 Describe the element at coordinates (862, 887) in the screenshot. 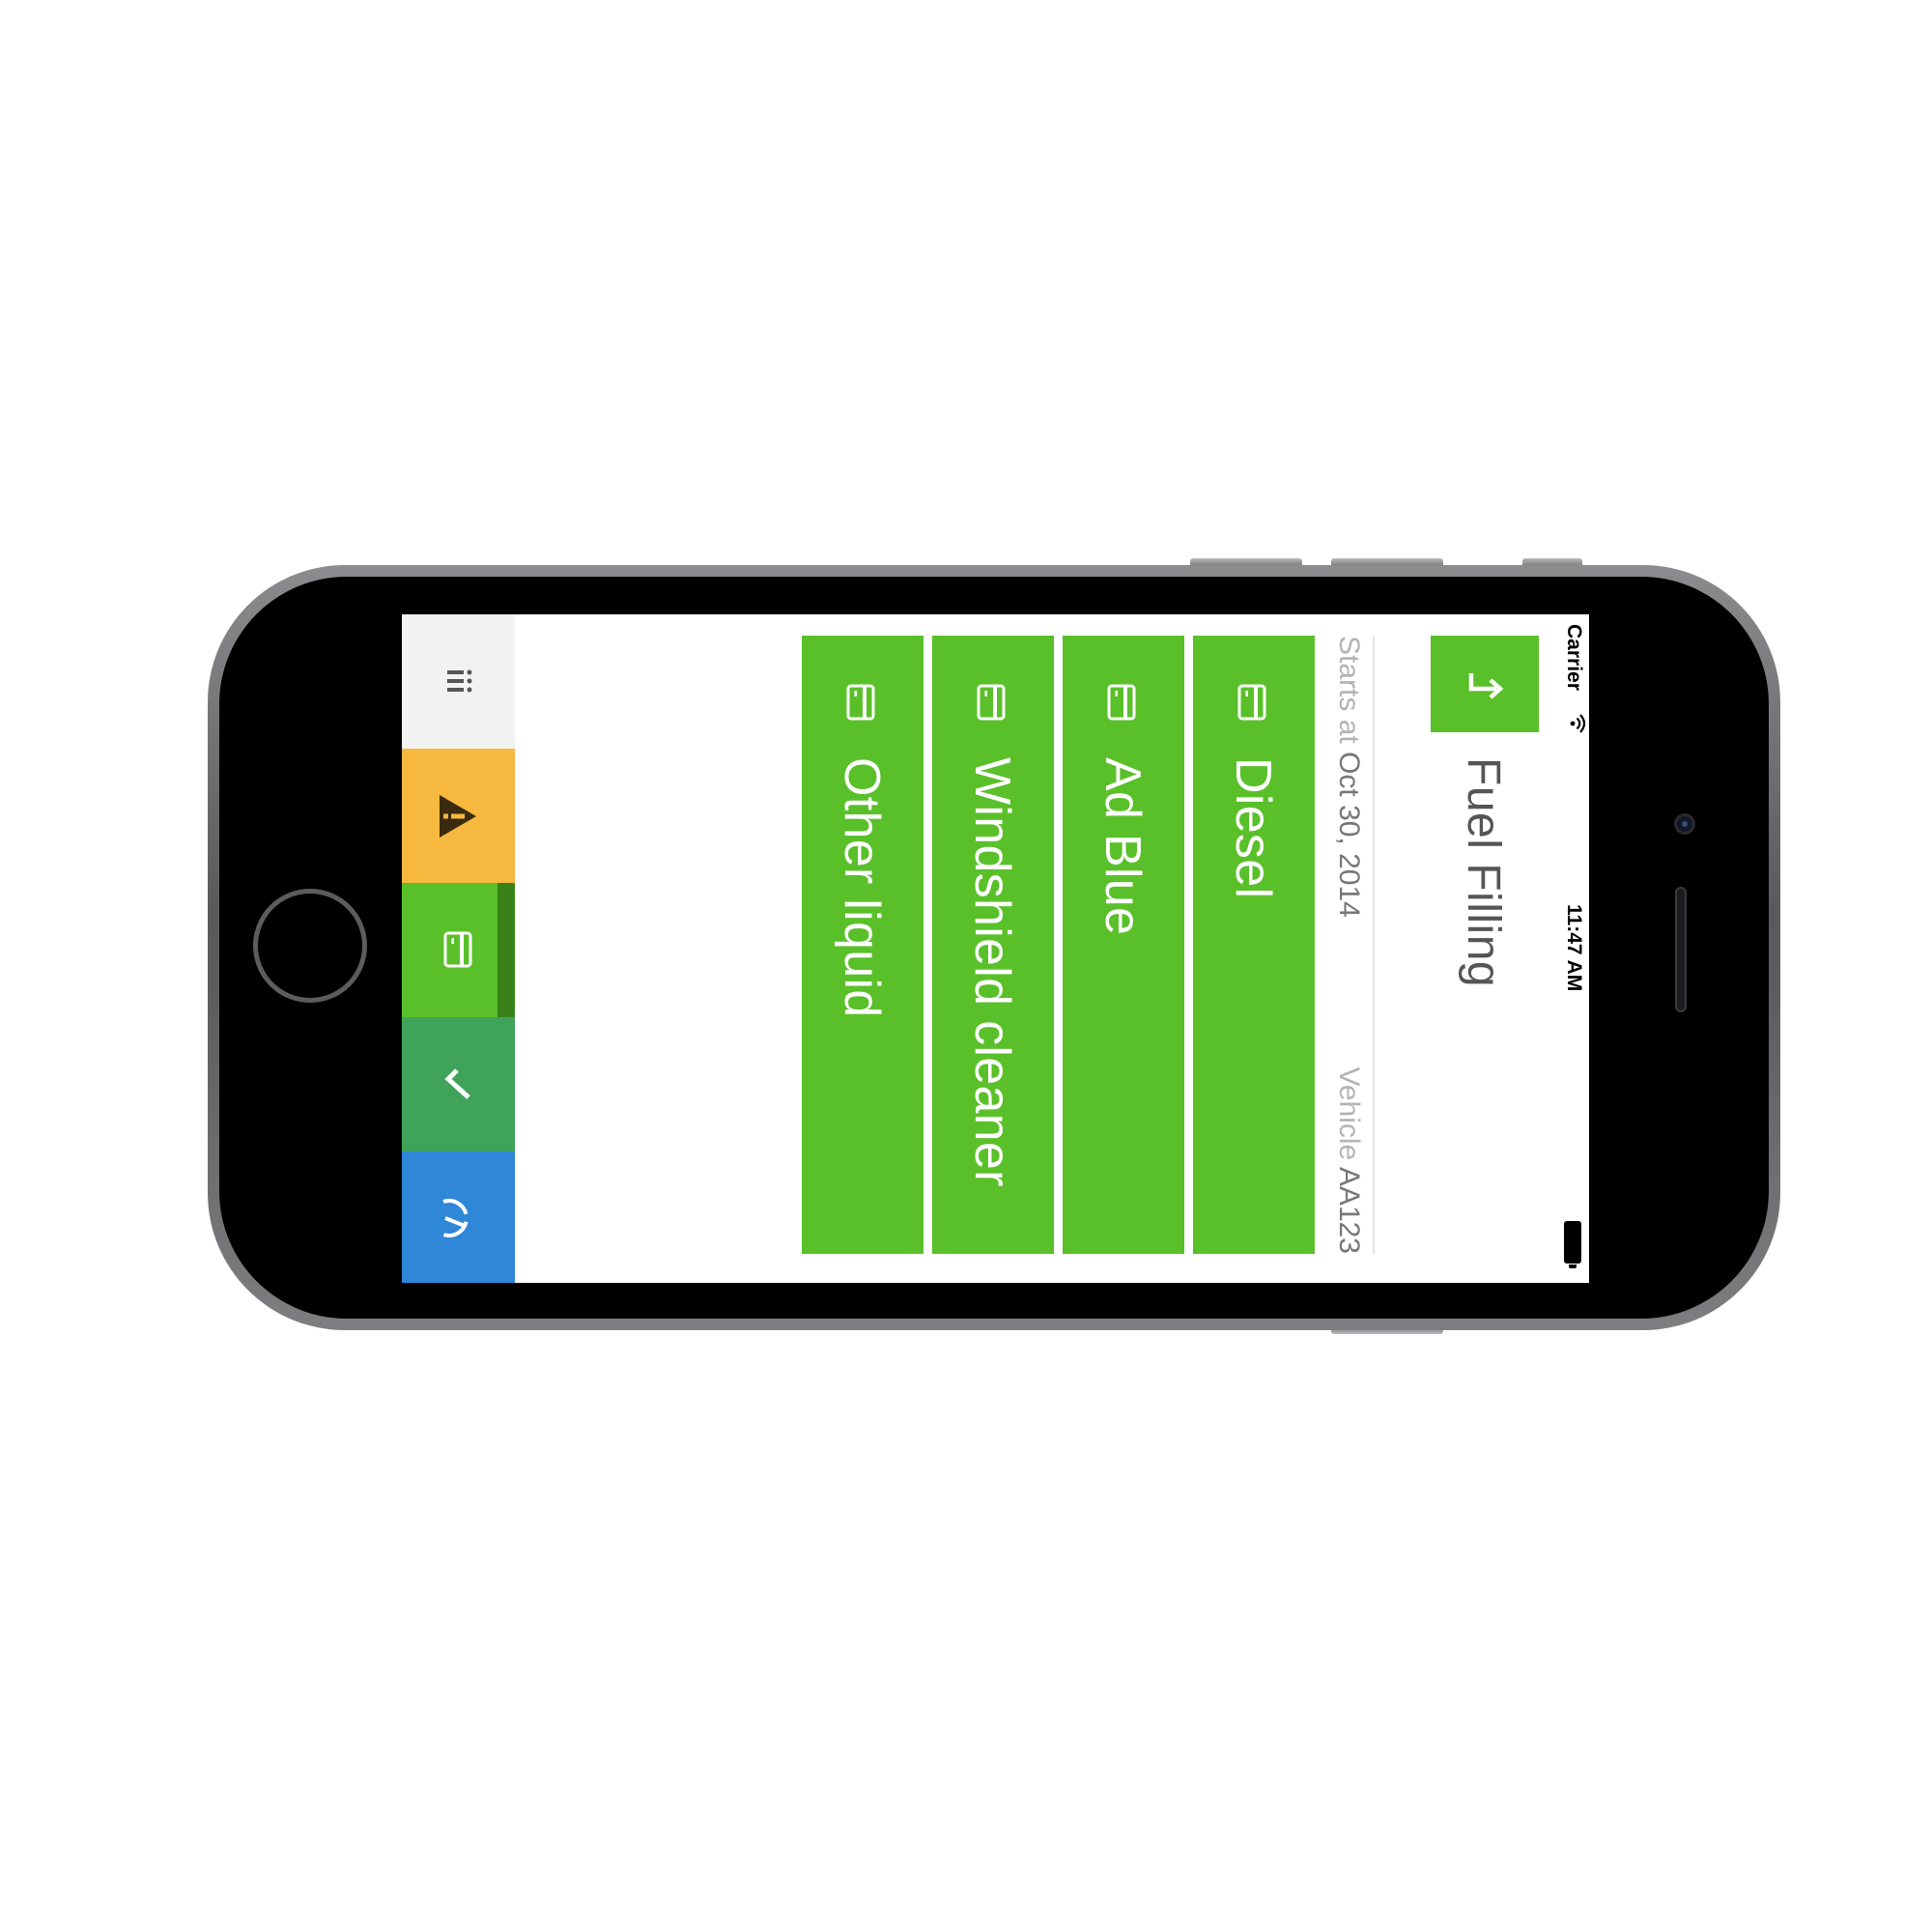

I see `option-label: Other liquid` at that location.